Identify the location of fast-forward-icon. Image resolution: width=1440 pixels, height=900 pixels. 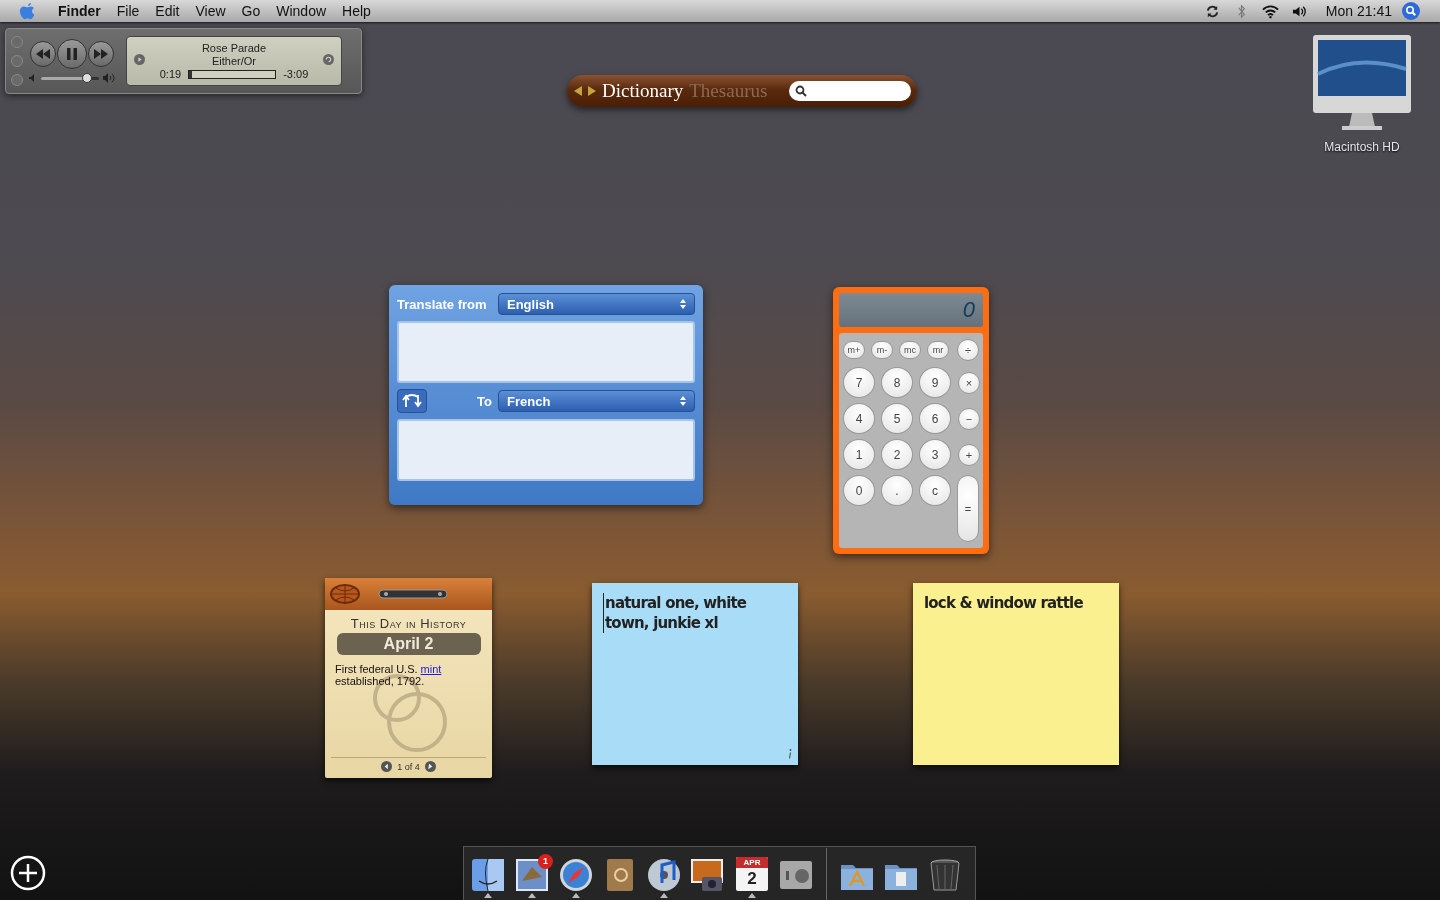
(101, 54).